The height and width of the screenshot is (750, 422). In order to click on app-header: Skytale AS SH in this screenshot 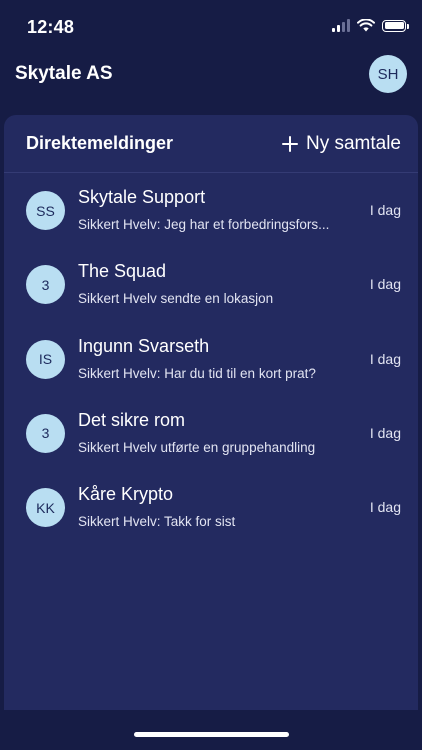, I will do `click(211, 74)`.